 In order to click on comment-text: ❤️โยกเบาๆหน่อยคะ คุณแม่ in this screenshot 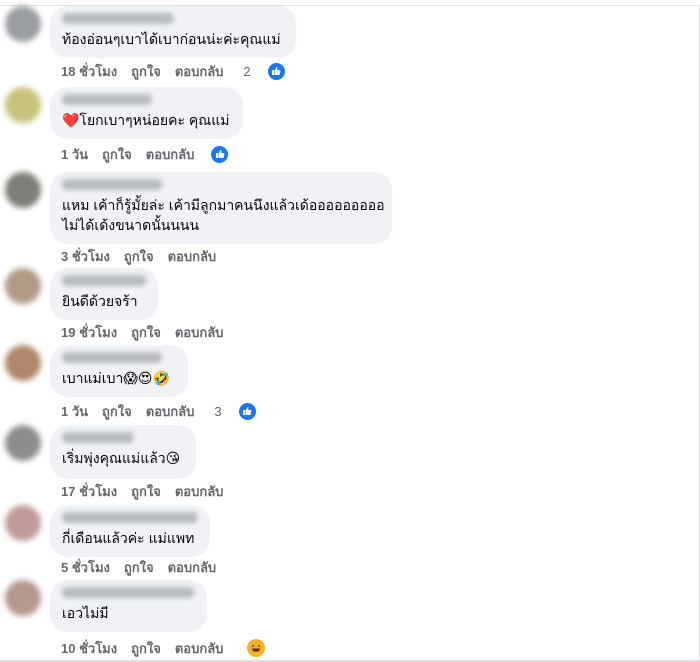, I will do `click(146, 120)`.